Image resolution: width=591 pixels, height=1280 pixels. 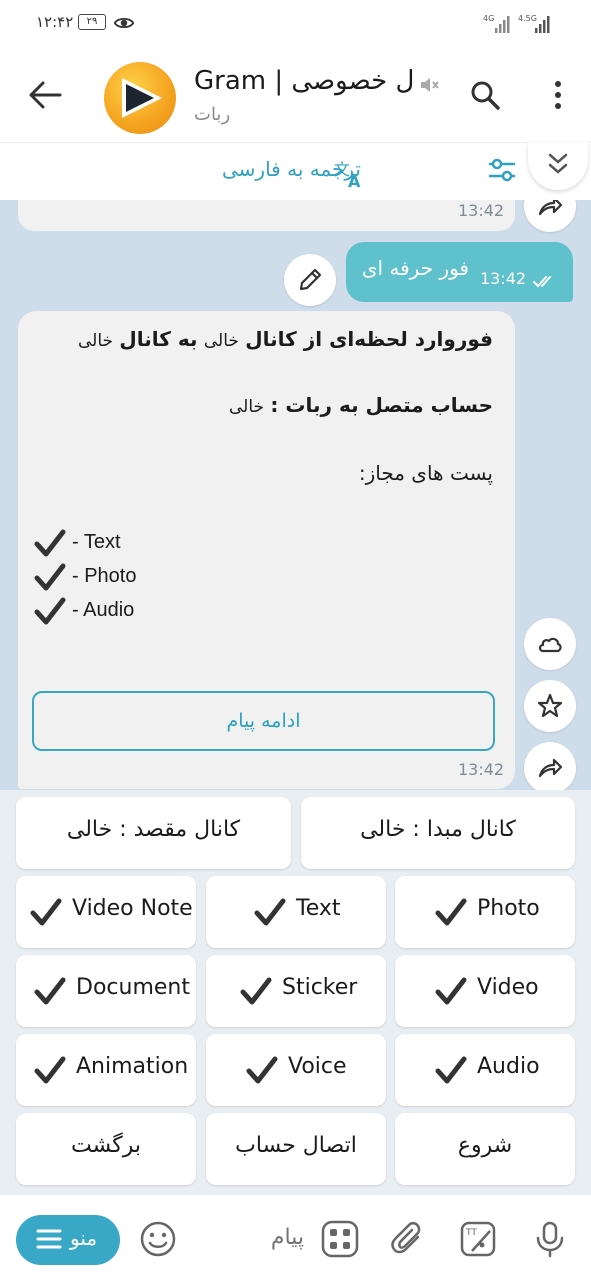 I want to click on svg-text: TT, so click(x=471, y=1233).